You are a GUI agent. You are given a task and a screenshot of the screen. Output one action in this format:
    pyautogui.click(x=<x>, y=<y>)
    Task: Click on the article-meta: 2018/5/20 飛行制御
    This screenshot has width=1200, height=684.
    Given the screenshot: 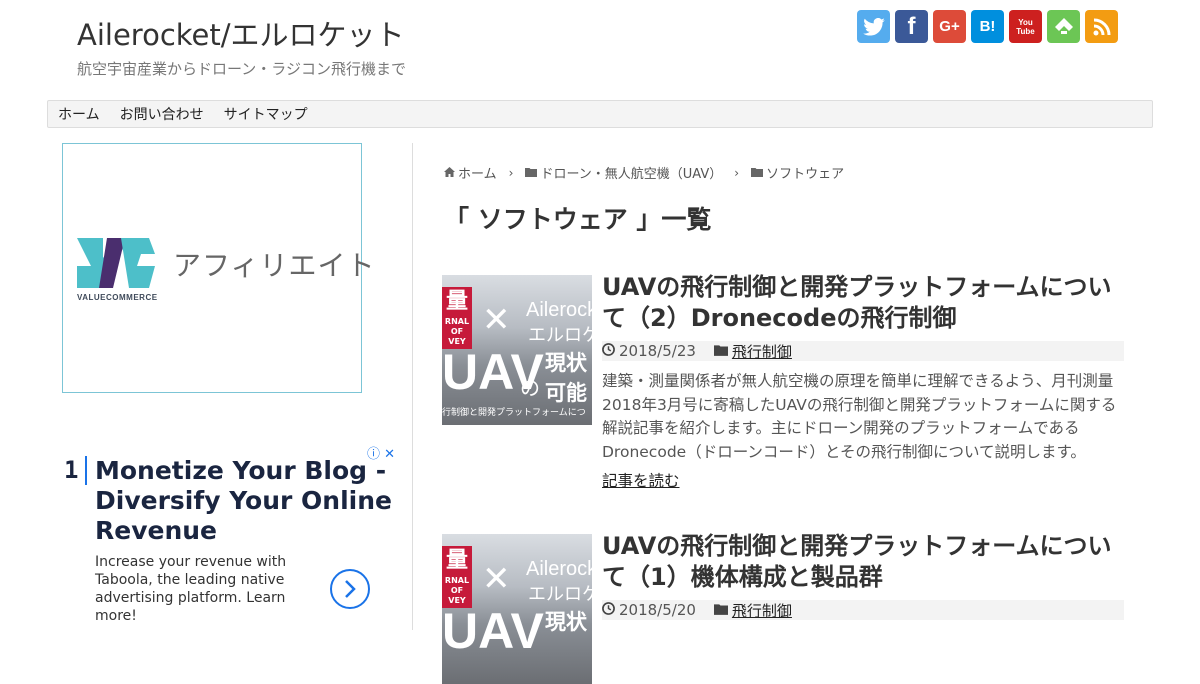 What is the action you would take?
    pyautogui.click(x=863, y=610)
    